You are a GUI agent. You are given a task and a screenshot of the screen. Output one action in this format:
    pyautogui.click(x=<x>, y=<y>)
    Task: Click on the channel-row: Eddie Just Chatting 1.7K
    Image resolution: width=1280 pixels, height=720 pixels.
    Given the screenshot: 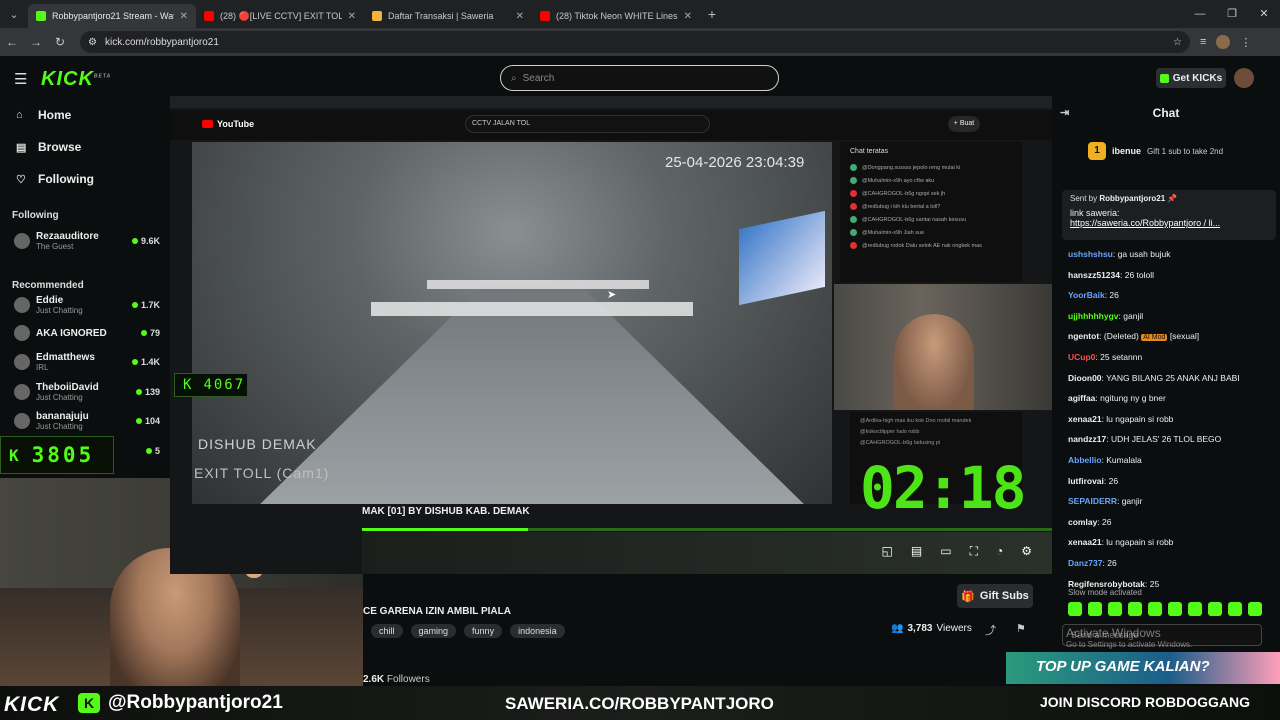 What is the action you would take?
    pyautogui.click(x=87, y=305)
    